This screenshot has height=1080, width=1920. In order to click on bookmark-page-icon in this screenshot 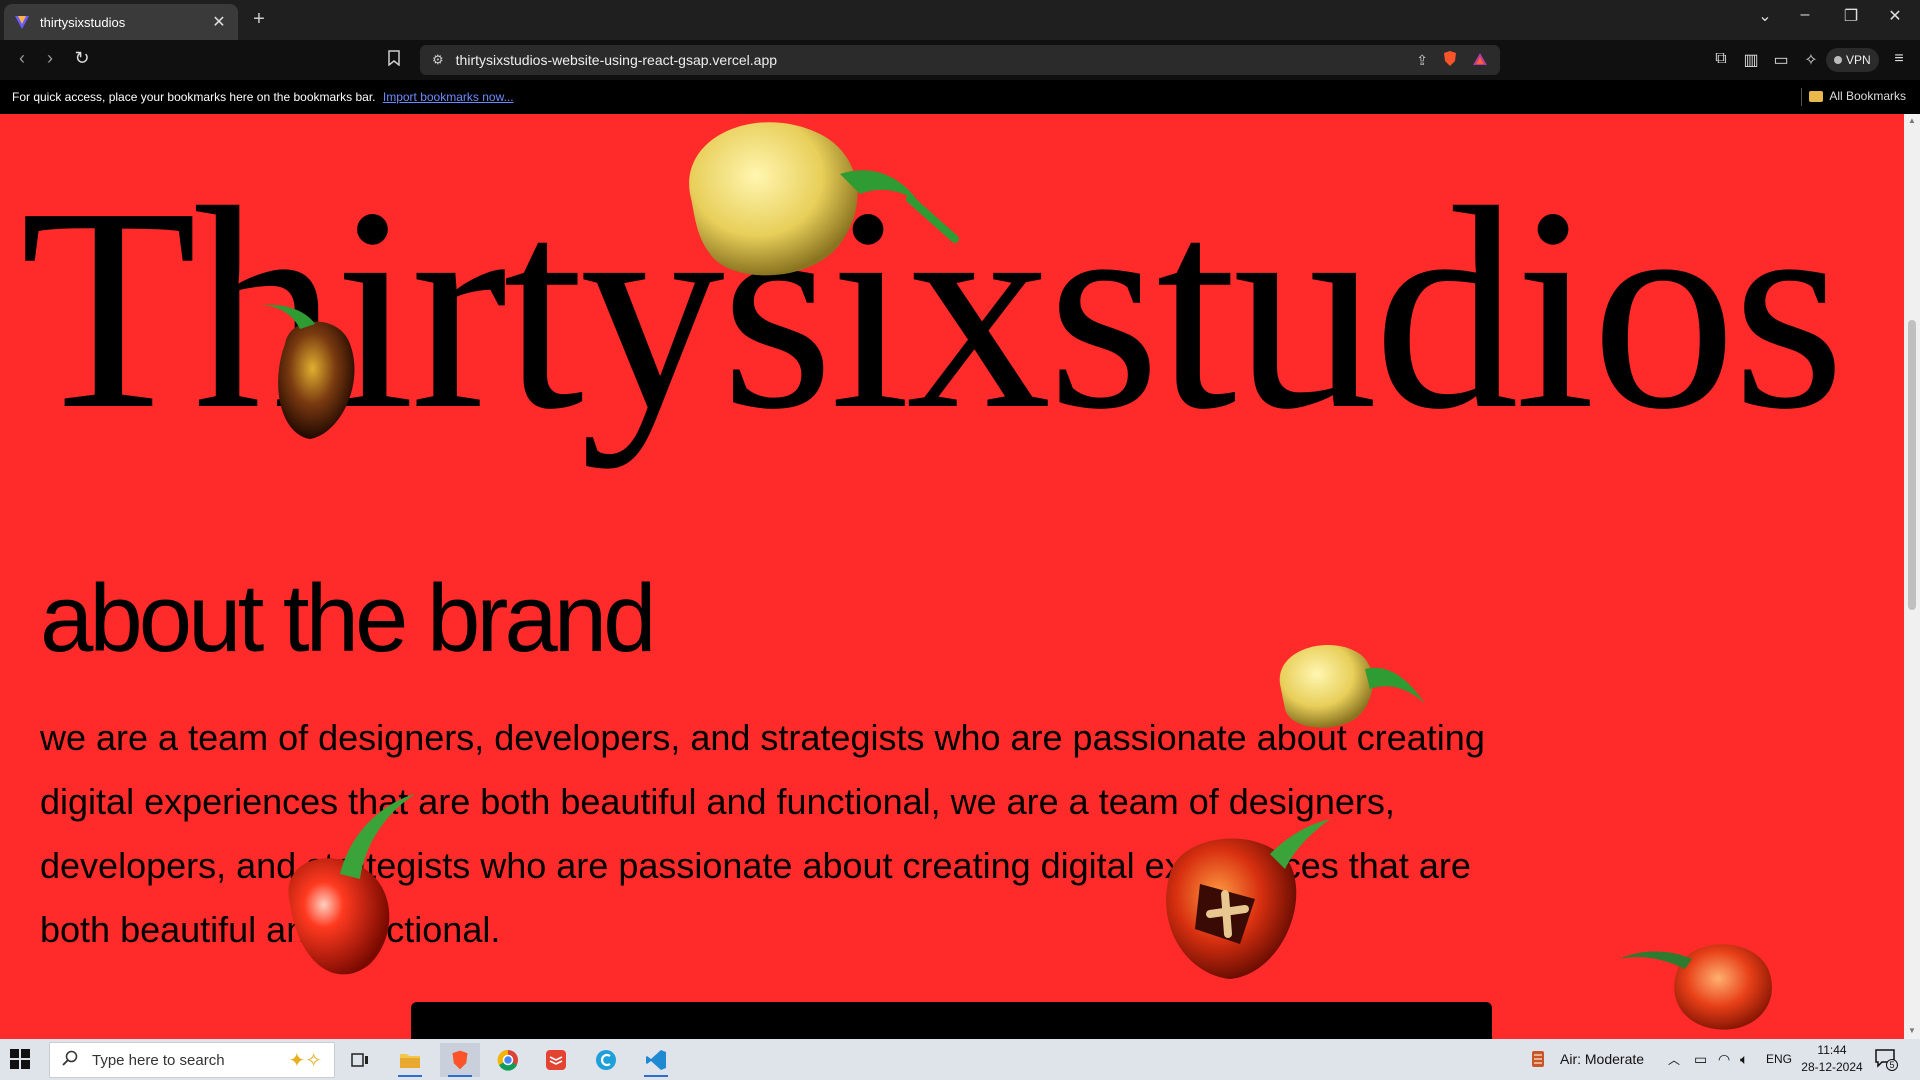, I will do `click(394, 60)`.